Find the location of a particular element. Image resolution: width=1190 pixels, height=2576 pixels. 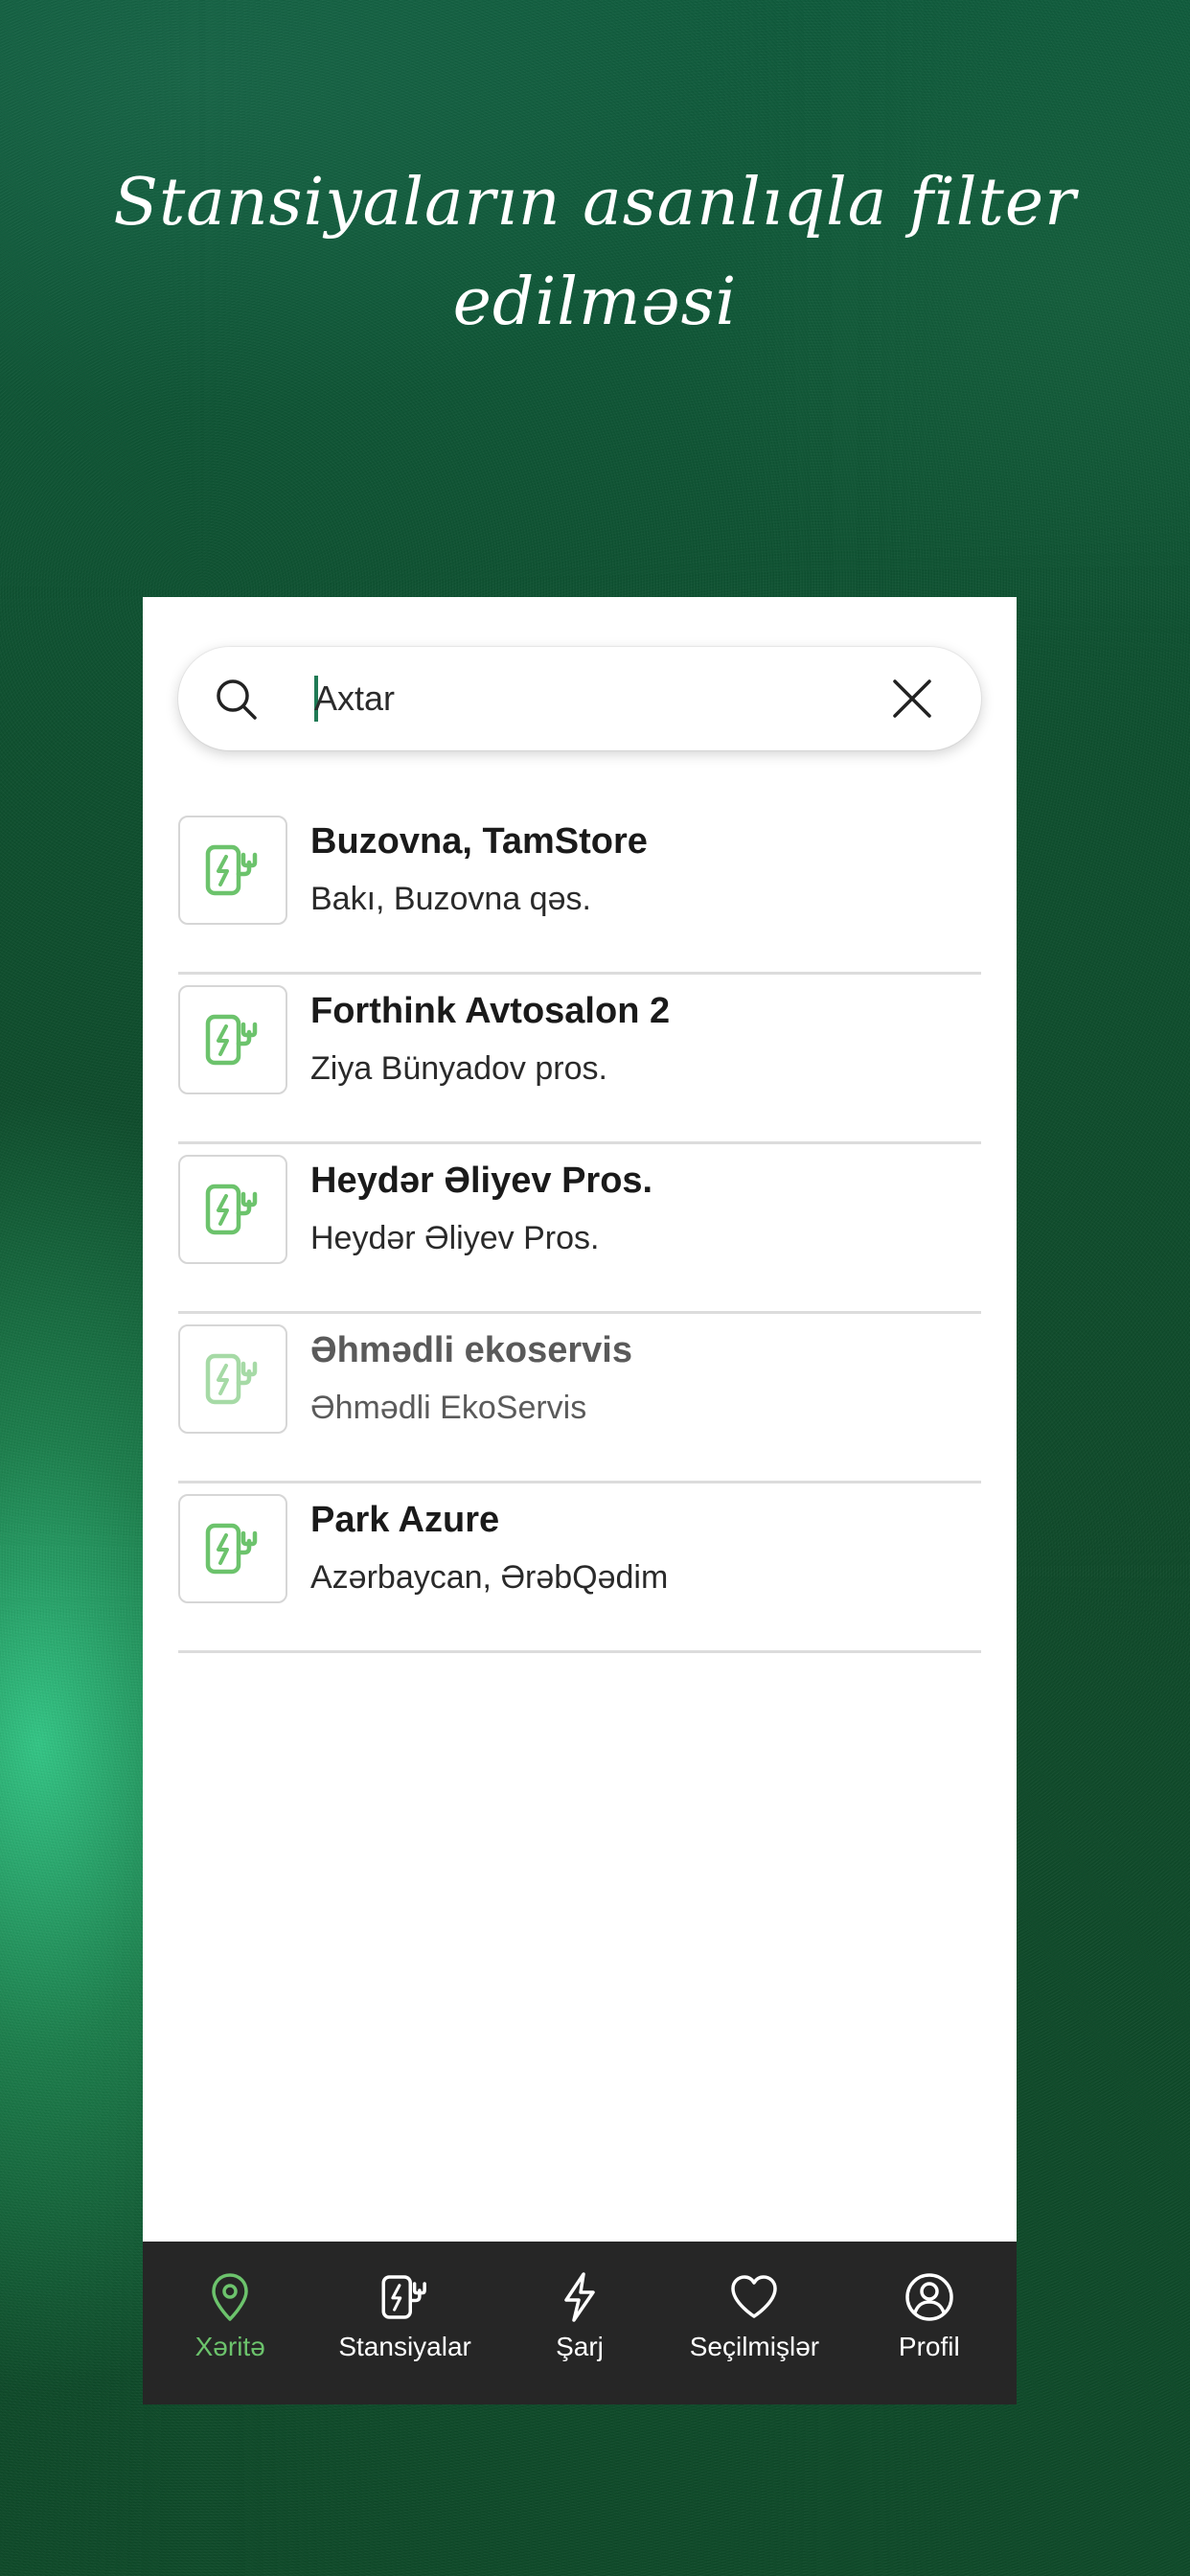

tab-profile: Profil is located at coordinates (930, 2323).